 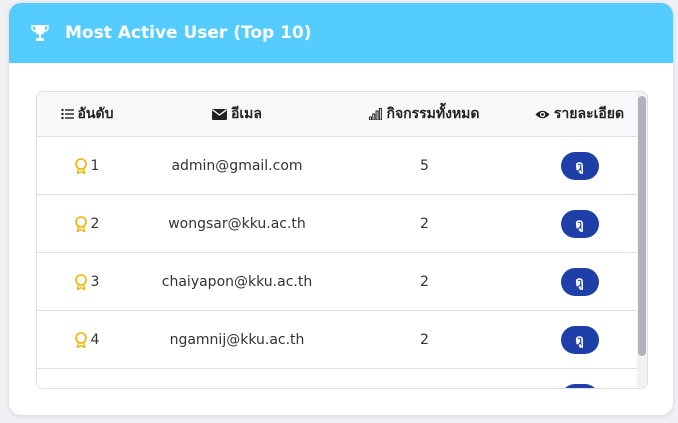 I want to click on email-cell: ngamnij@kku.ac.th, so click(x=237, y=339).